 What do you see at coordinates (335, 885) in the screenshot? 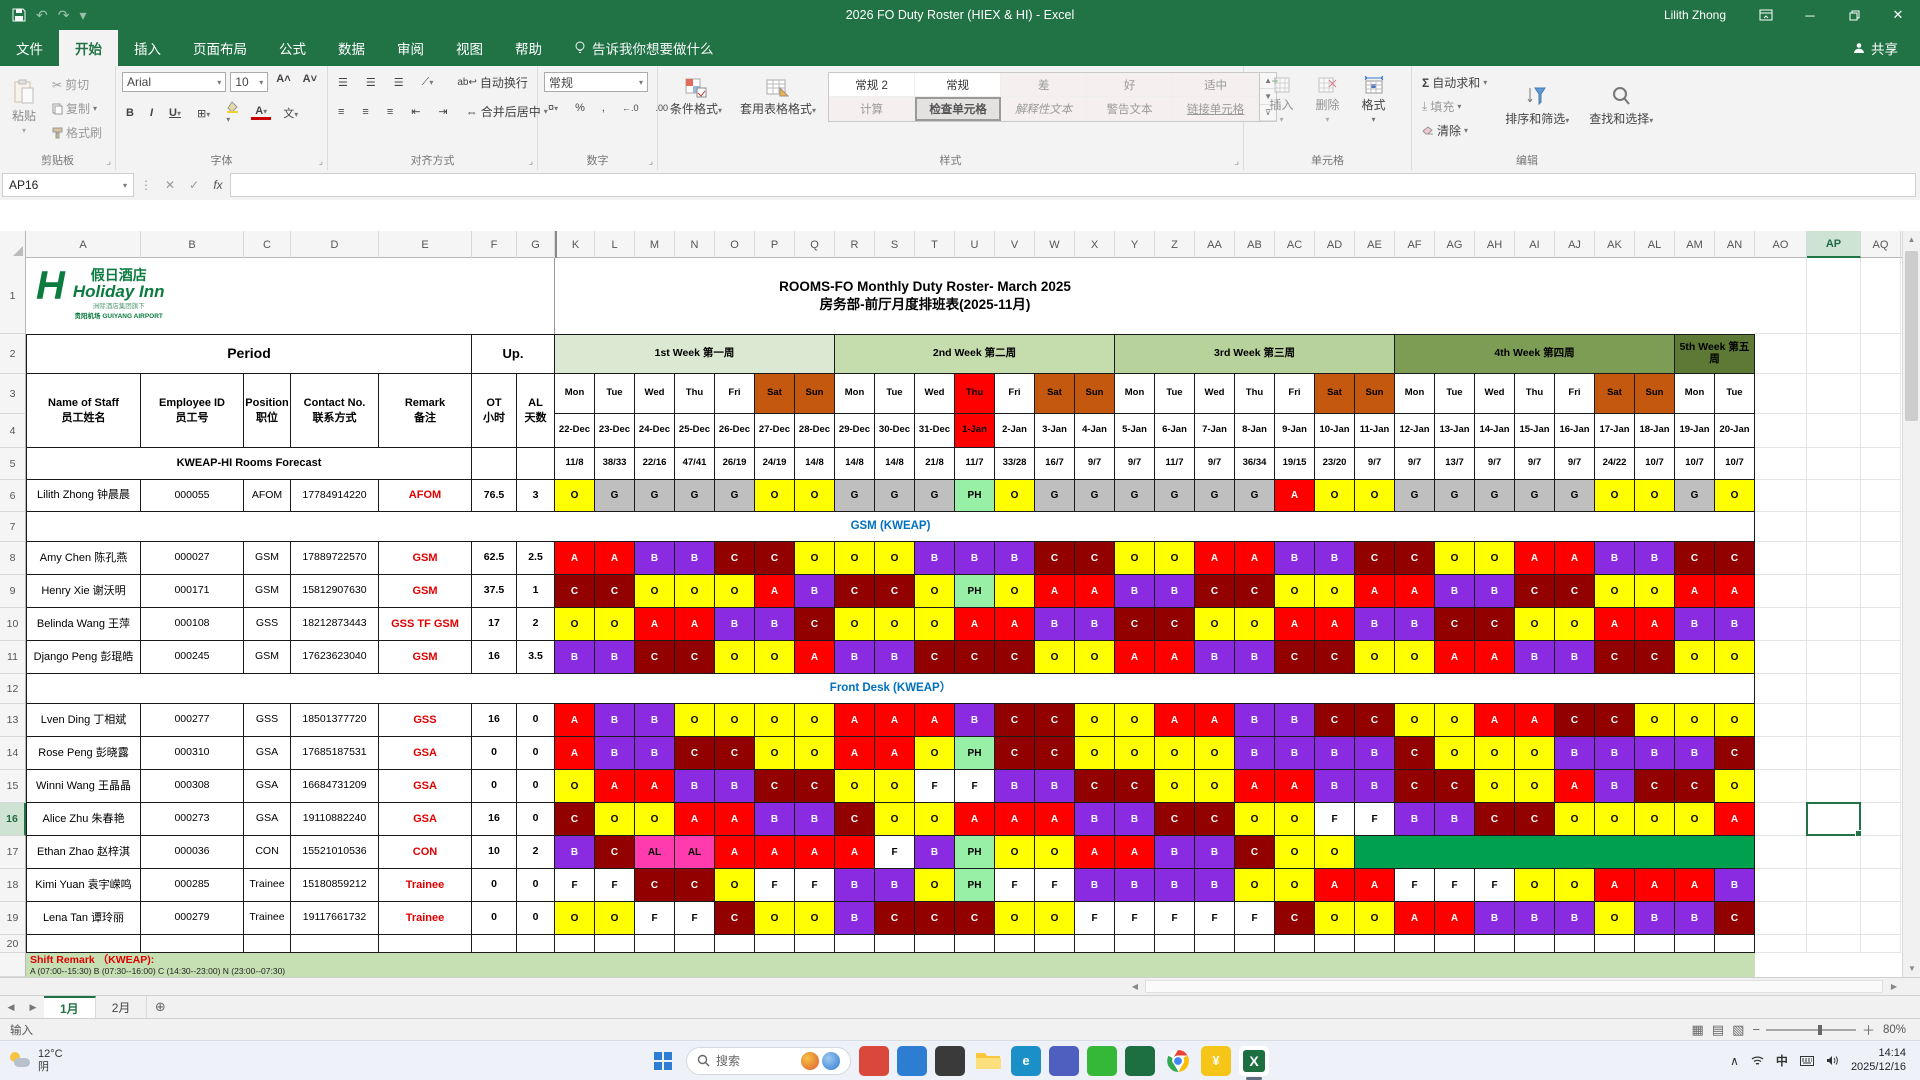
I see `staff-contact: 15180859212` at bounding box center [335, 885].